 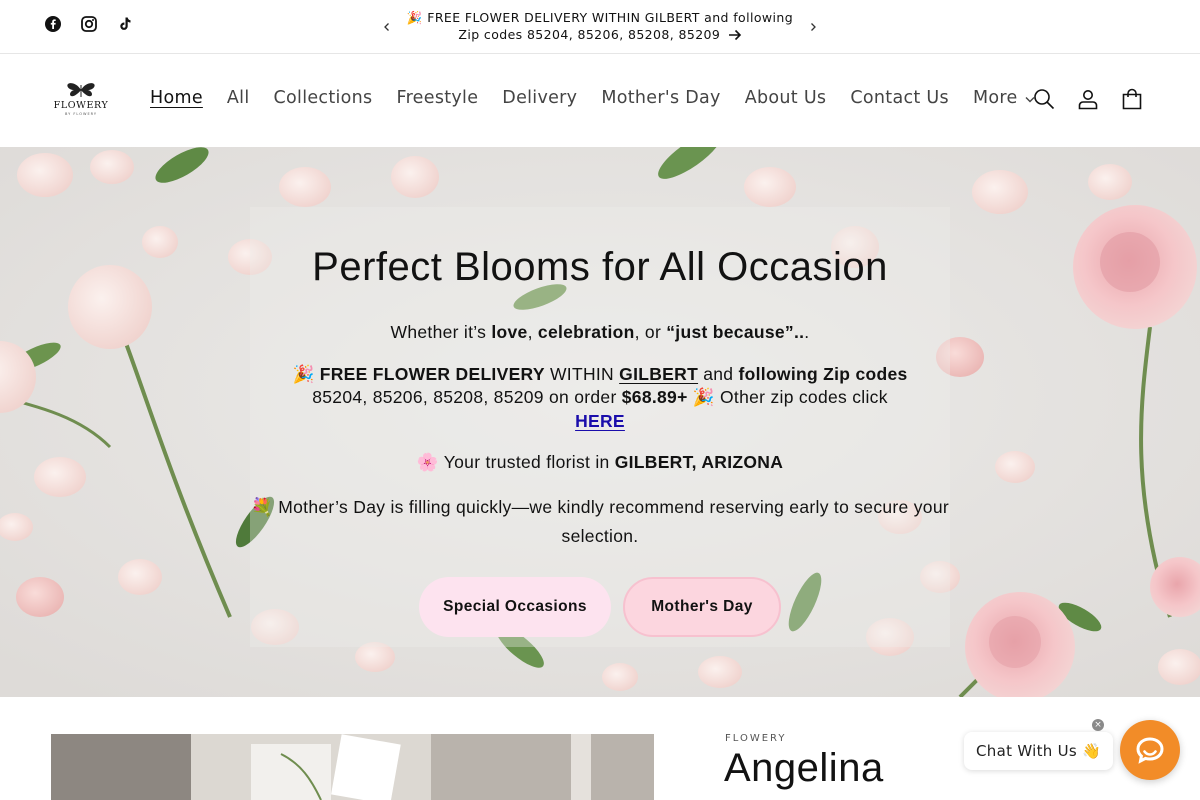 I want to click on product-title: Angelina, so click(x=804, y=768).